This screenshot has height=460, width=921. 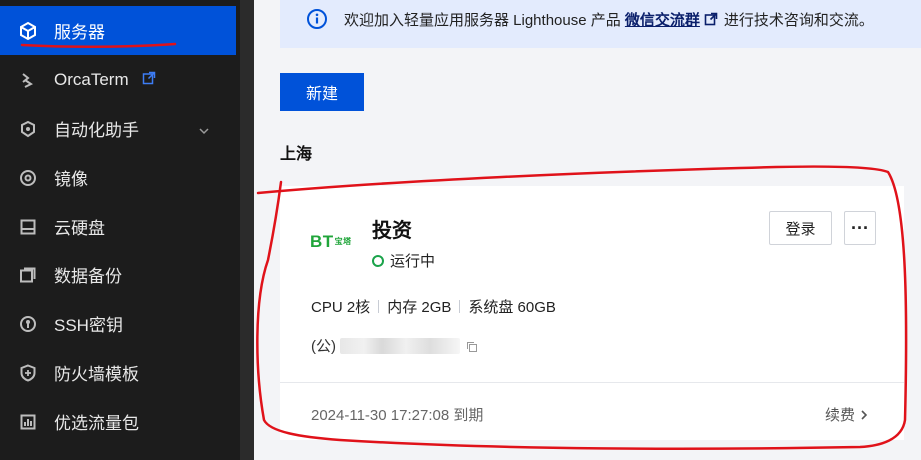 What do you see at coordinates (28, 31) in the screenshot?
I see `cube-icon` at bounding box center [28, 31].